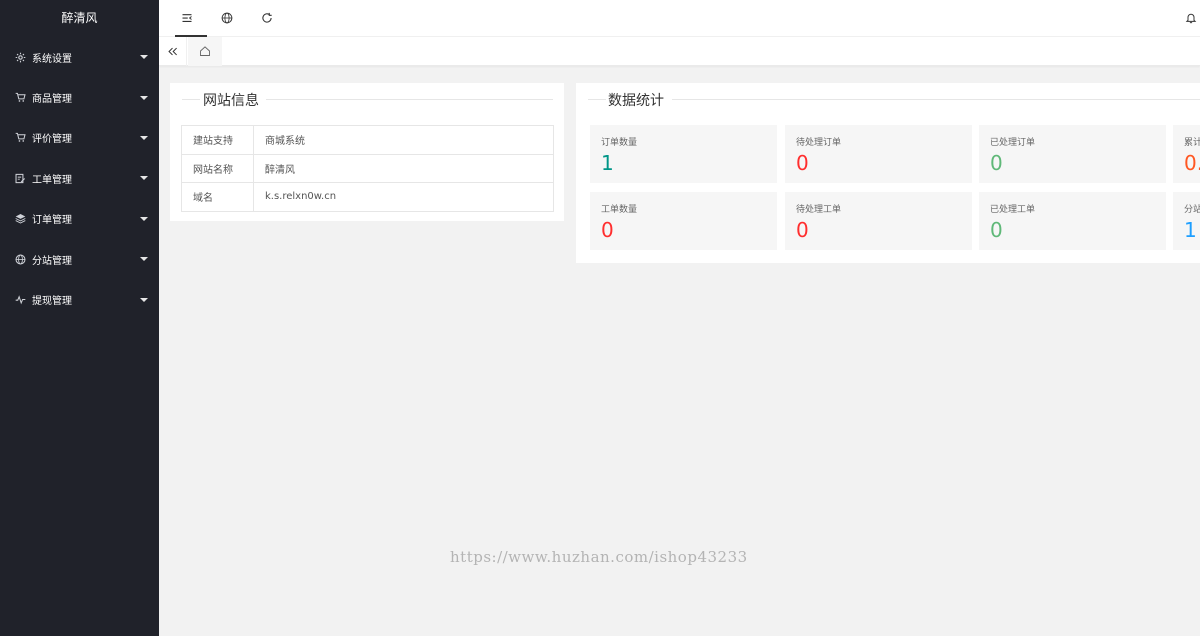 The height and width of the screenshot is (636, 1200). Describe the element at coordinates (599, 557) in the screenshot. I see `watermark-text: https://www.huzhan.com/ishop43233` at that location.